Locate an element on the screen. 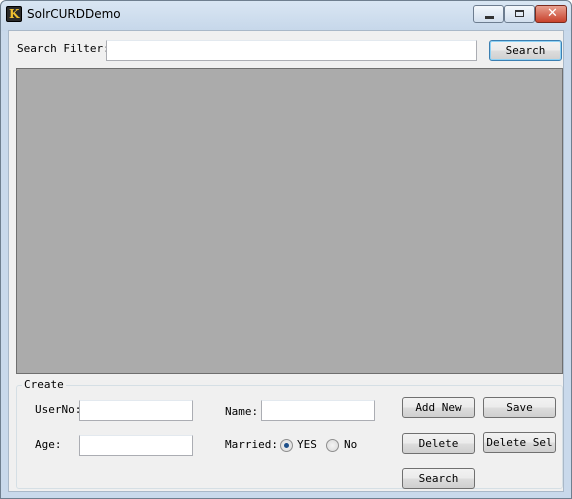 This screenshot has height=499, width=572. name-input is located at coordinates (318, 410).